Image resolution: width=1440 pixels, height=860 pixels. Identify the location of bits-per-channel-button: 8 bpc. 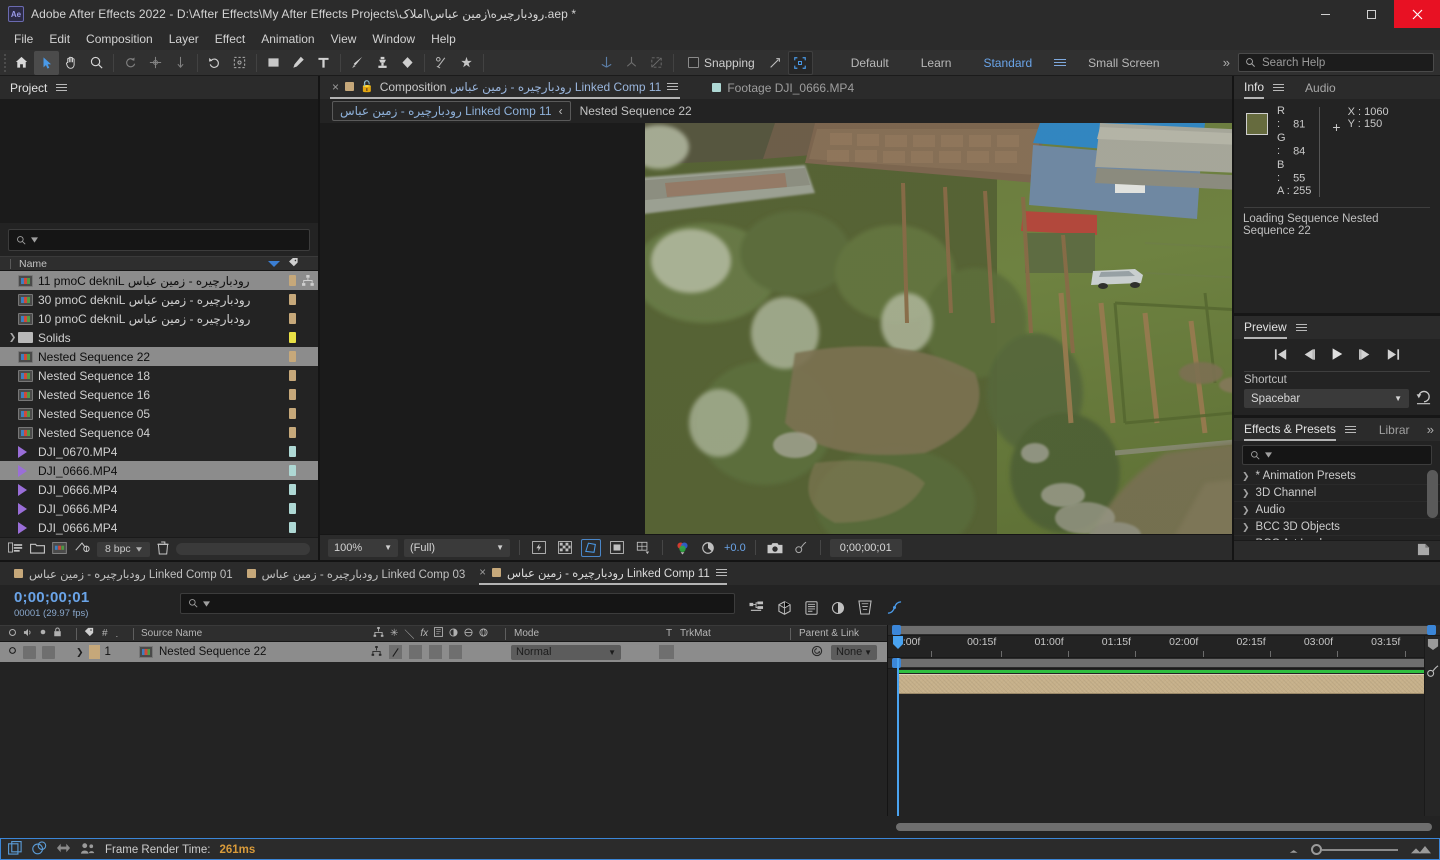
(123, 549).